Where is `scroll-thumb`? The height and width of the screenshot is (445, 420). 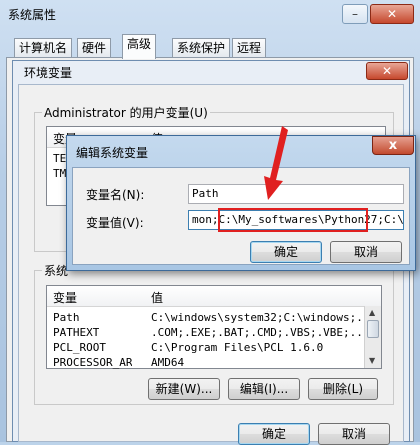 scroll-thumb is located at coordinates (373, 329).